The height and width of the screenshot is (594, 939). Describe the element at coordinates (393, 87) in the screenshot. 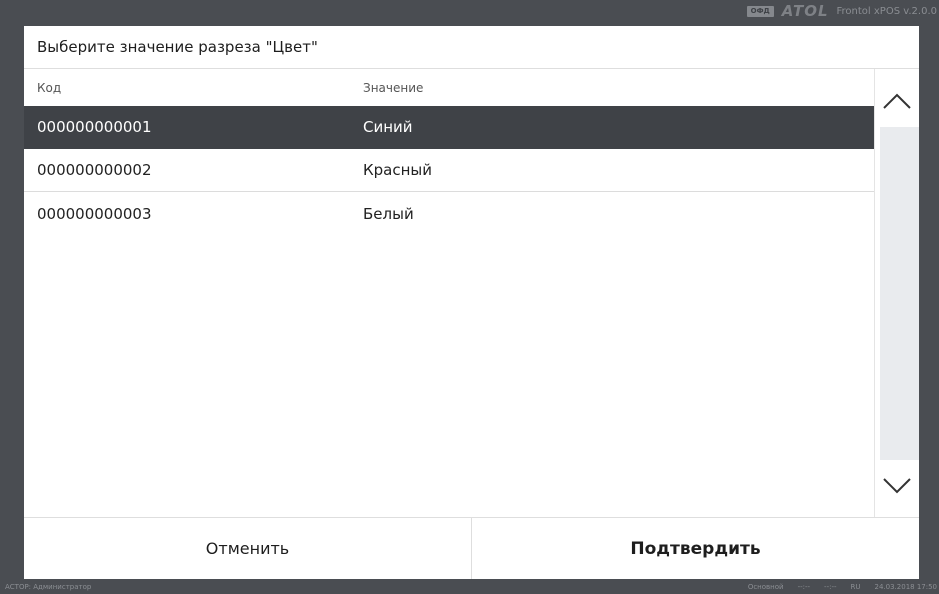

I see `column-header-value: Значение` at that location.